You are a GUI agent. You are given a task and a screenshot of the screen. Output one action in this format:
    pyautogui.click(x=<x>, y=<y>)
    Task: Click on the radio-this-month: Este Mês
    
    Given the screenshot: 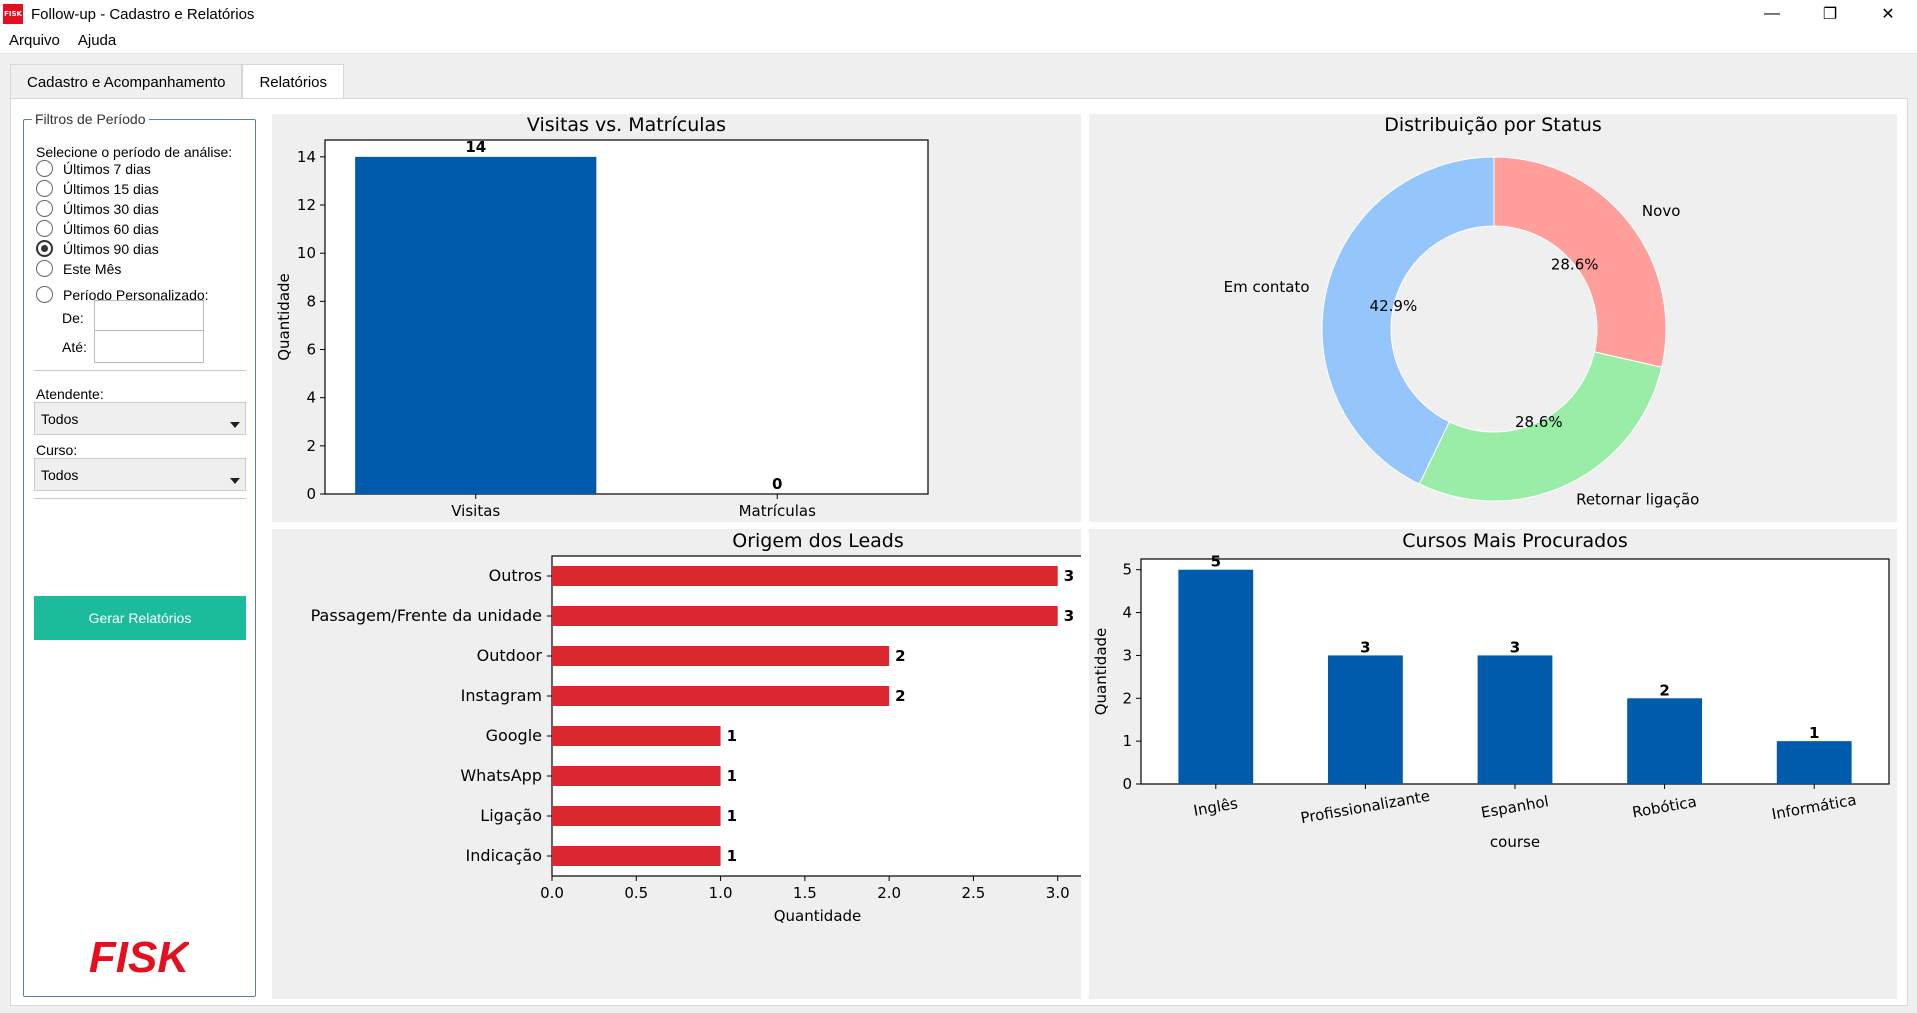 What is the action you would take?
    pyautogui.click(x=78, y=268)
    